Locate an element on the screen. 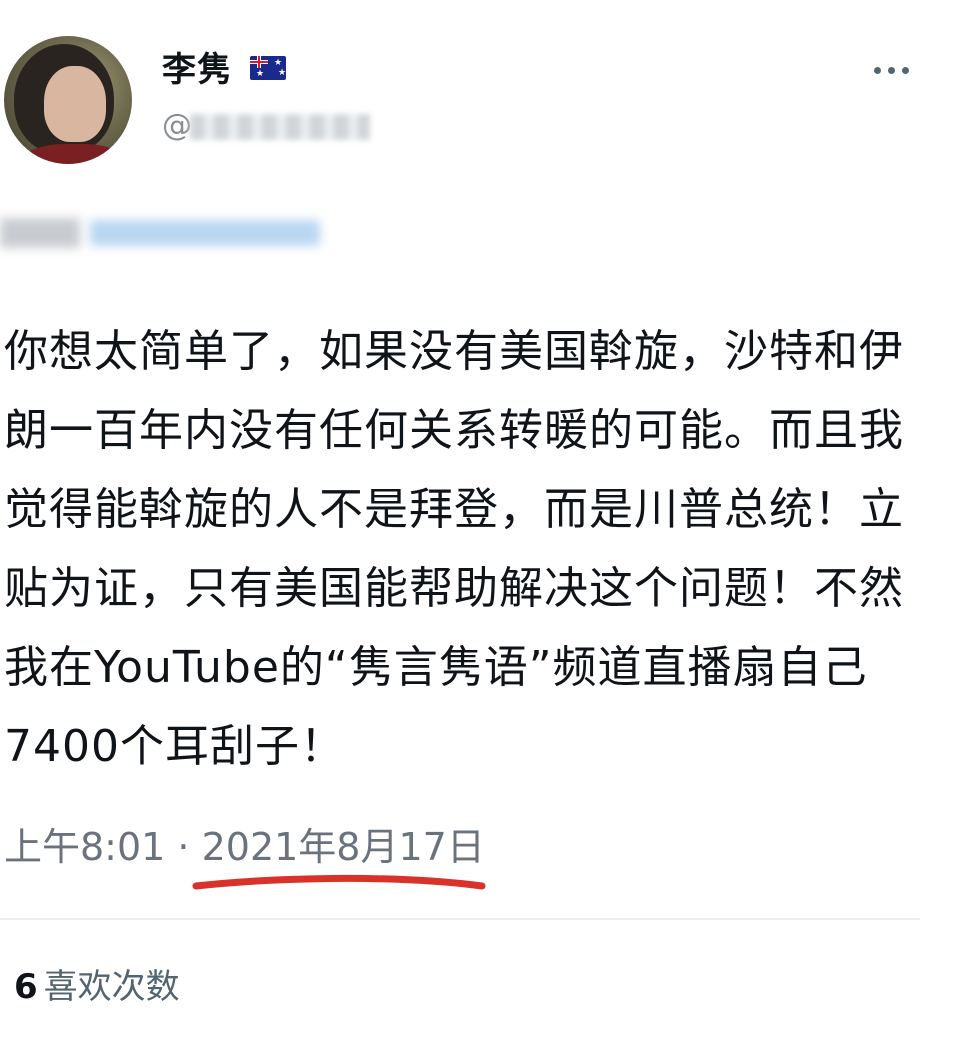 This screenshot has height=1057, width=960. avatar is located at coordinates (68, 100).